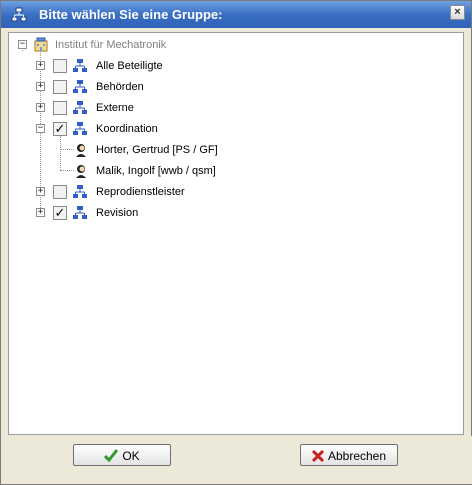 This screenshot has height=485, width=472. Describe the element at coordinates (236, 14) in the screenshot. I see `title-bar: Bitte wählen Sie eine Gruppe: ×` at that location.